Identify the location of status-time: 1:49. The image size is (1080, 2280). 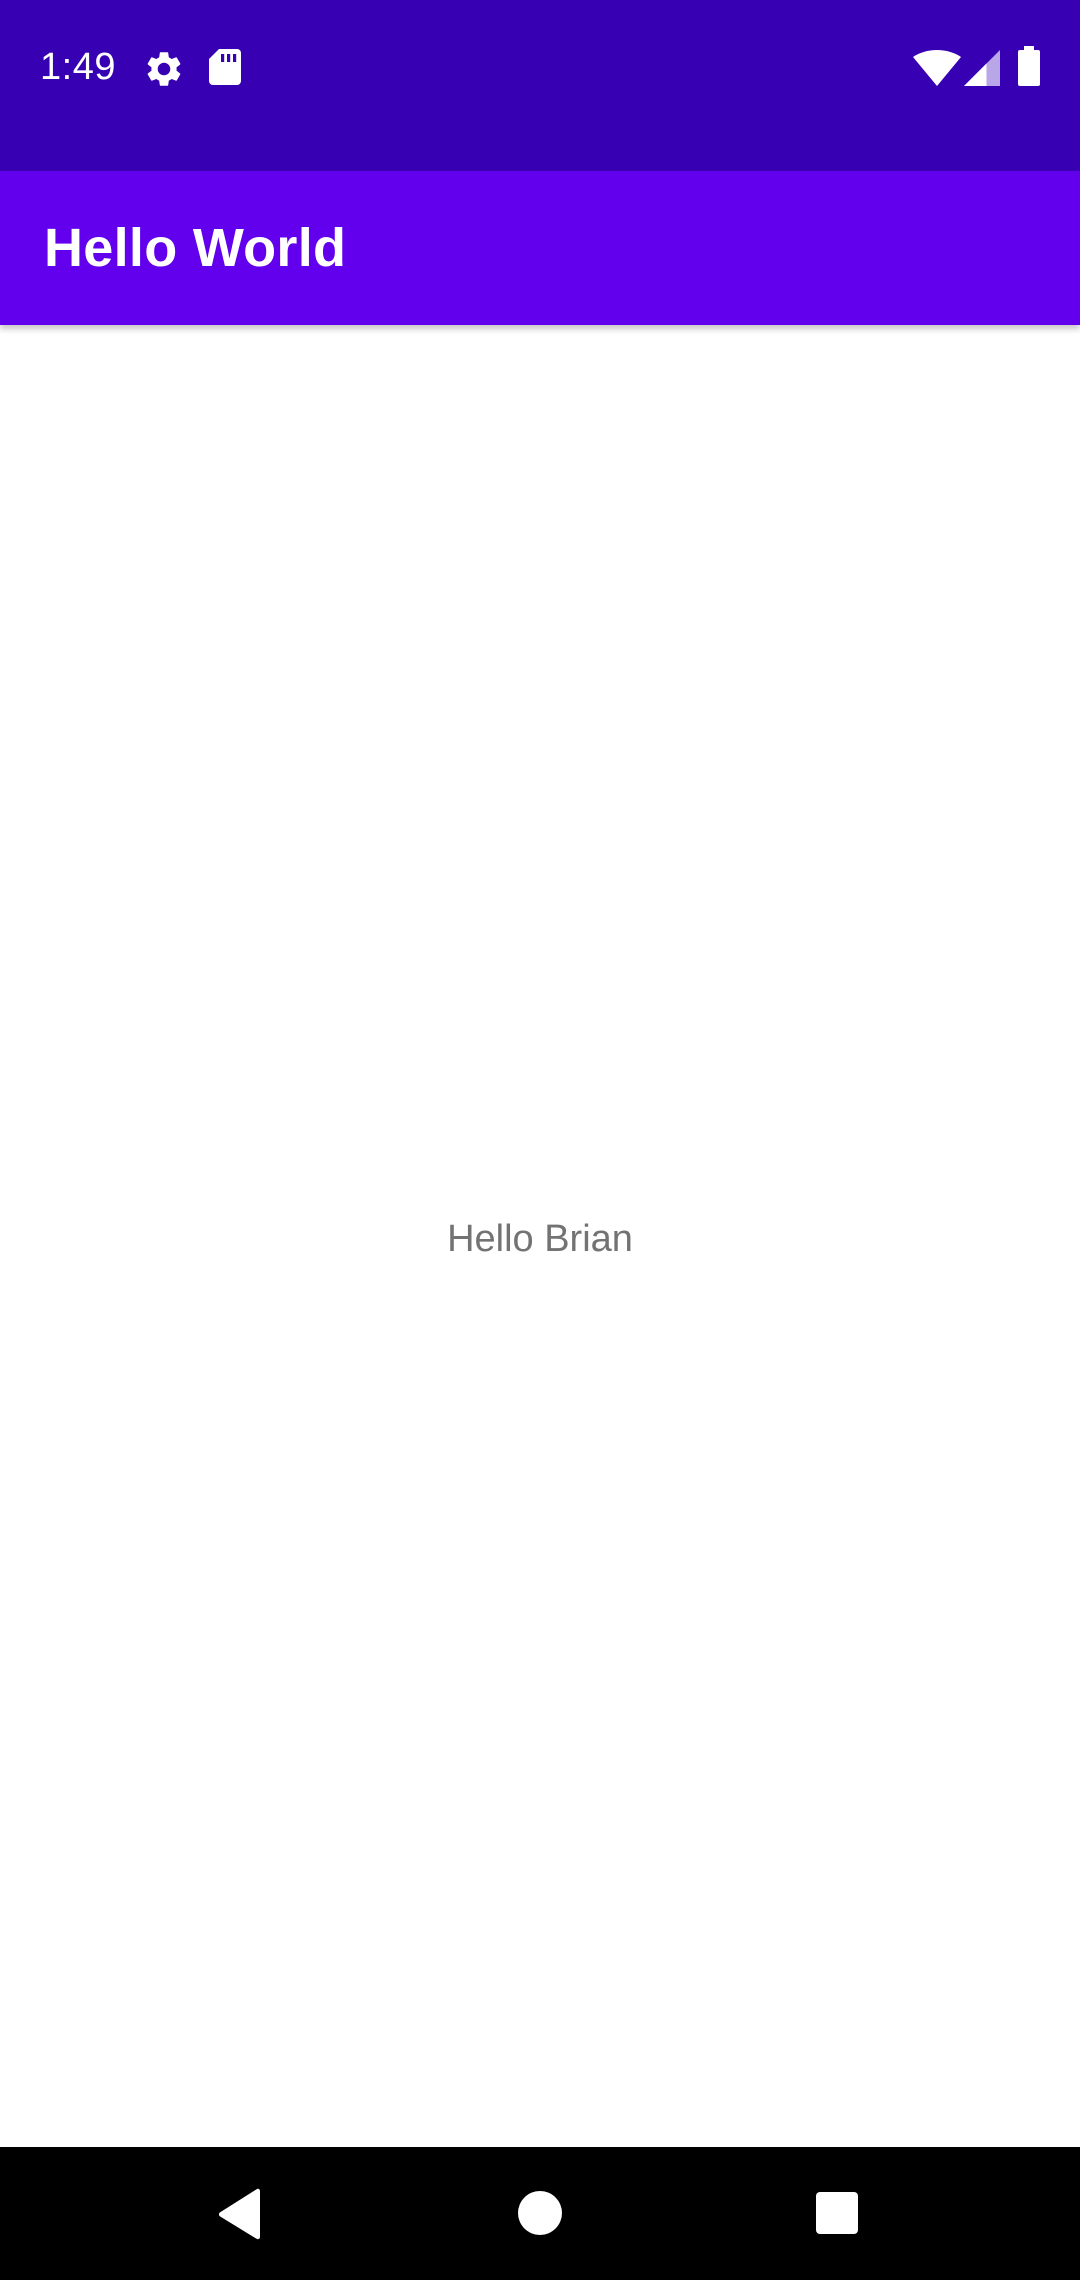
(78, 67).